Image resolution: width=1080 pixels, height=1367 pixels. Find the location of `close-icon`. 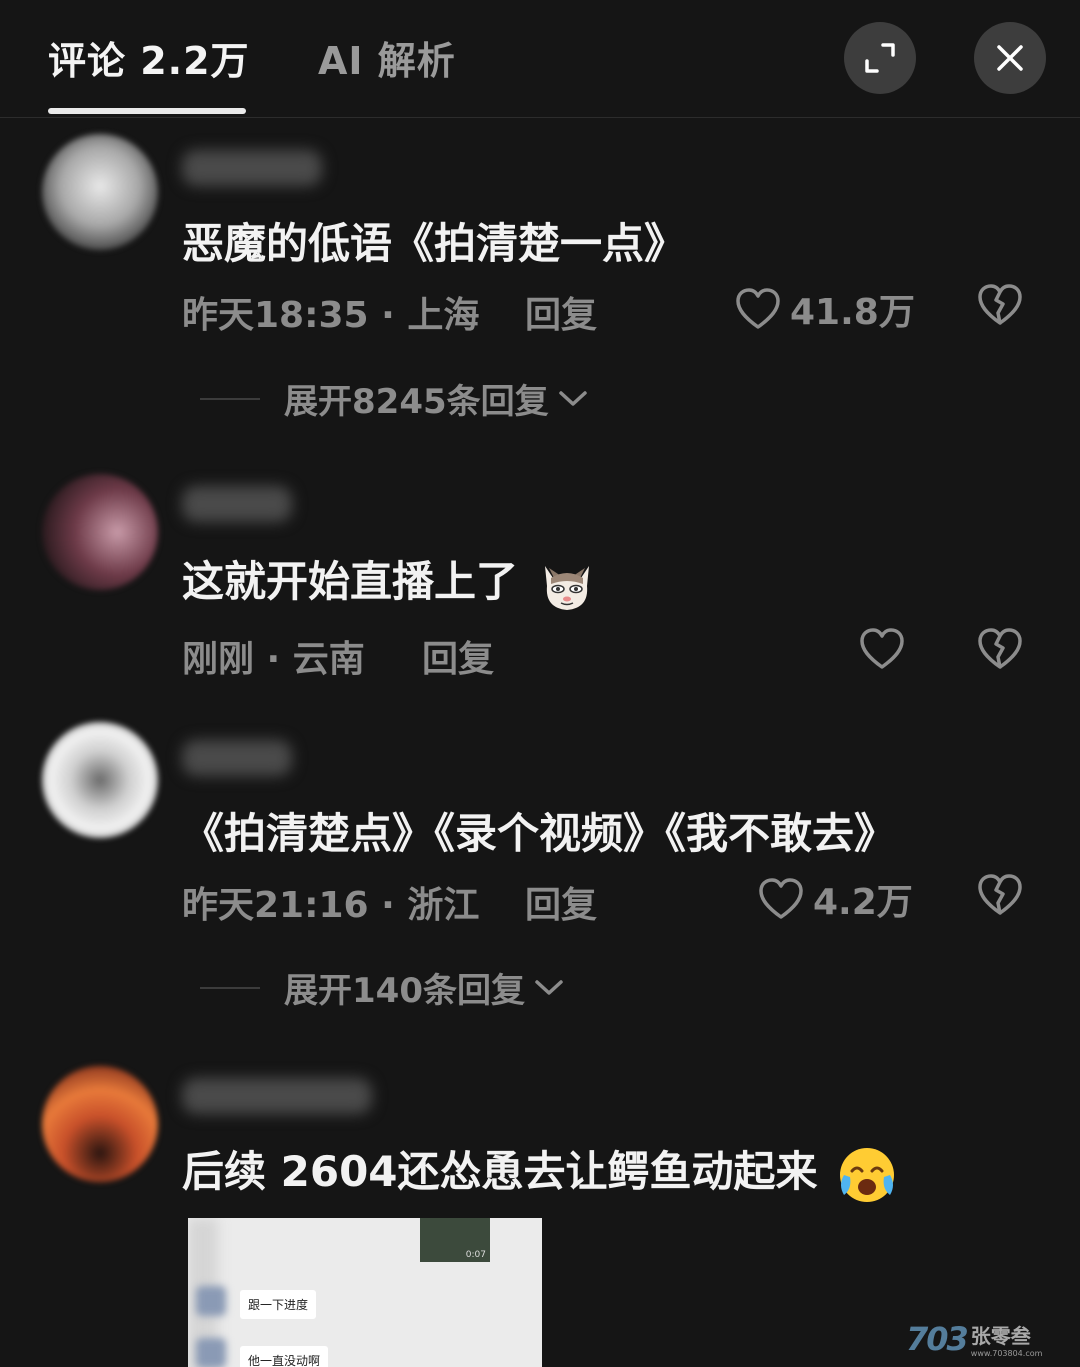

close-icon is located at coordinates (1010, 58).